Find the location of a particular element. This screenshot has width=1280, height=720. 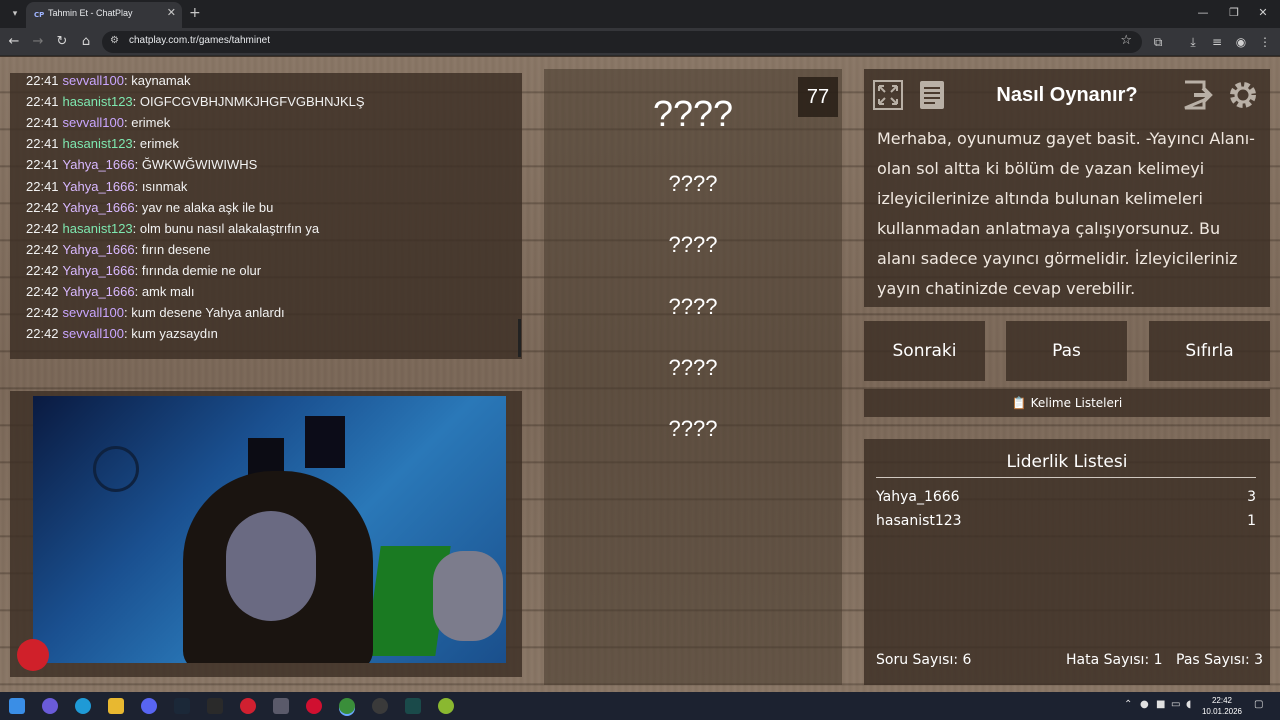

opera-icon is located at coordinates (314, 706).